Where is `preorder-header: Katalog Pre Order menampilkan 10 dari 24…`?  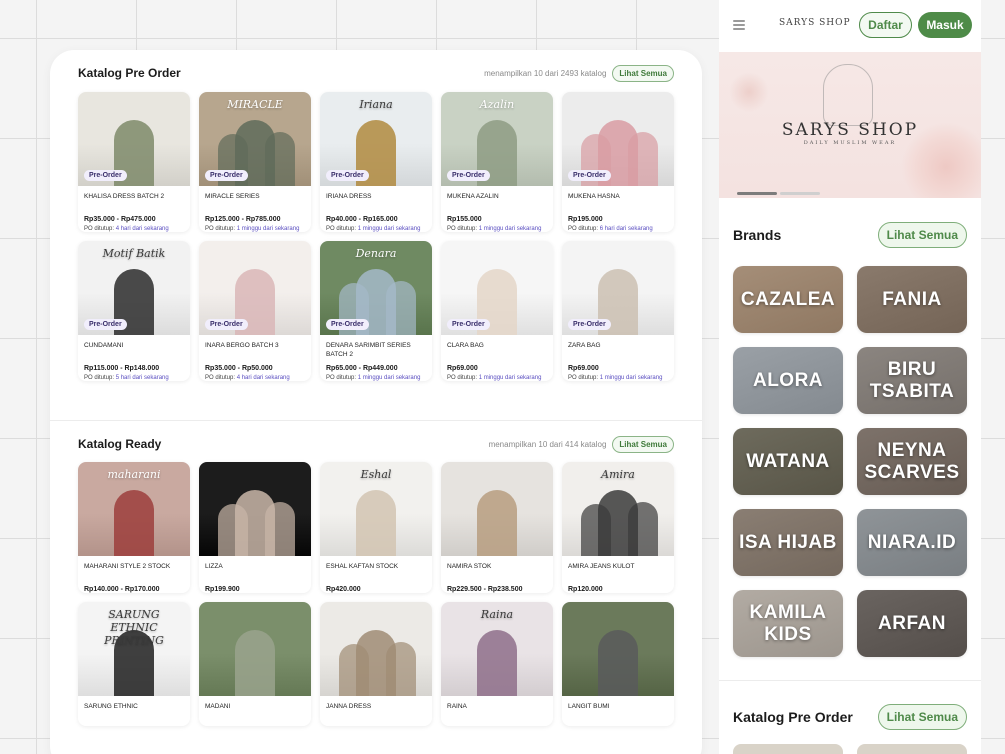 preorder-header: Katalog Pre Order menampilkan 10 dari 24… is located at coordinates (376, 73).